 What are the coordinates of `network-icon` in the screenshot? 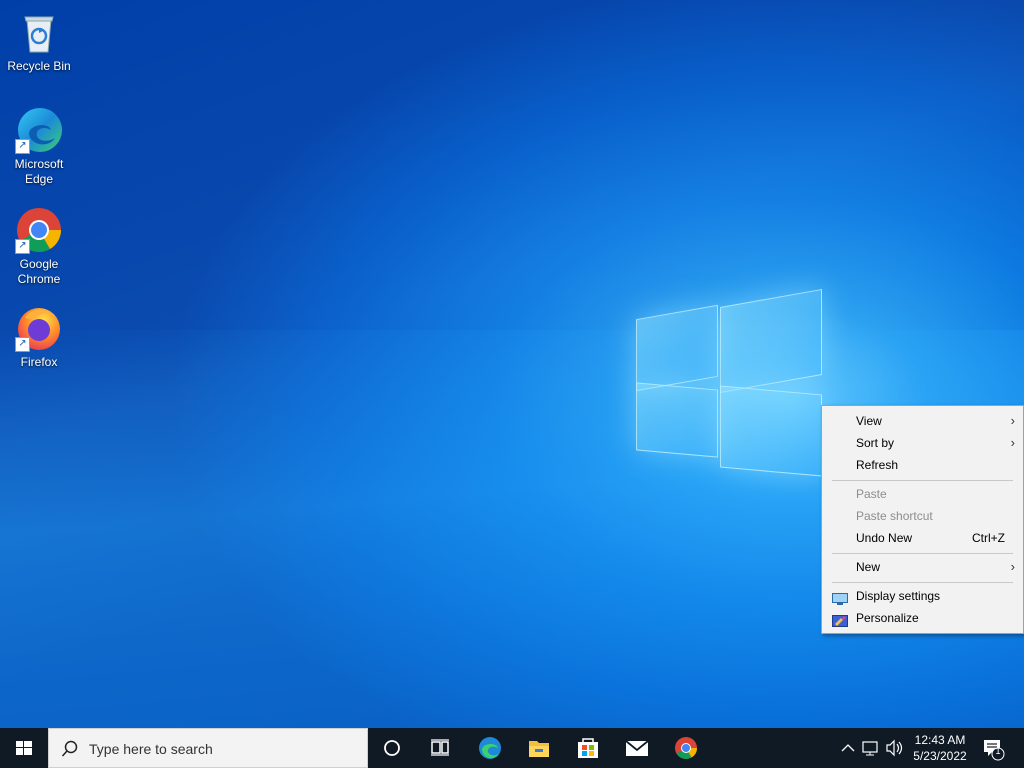 It's located at (870, 748).